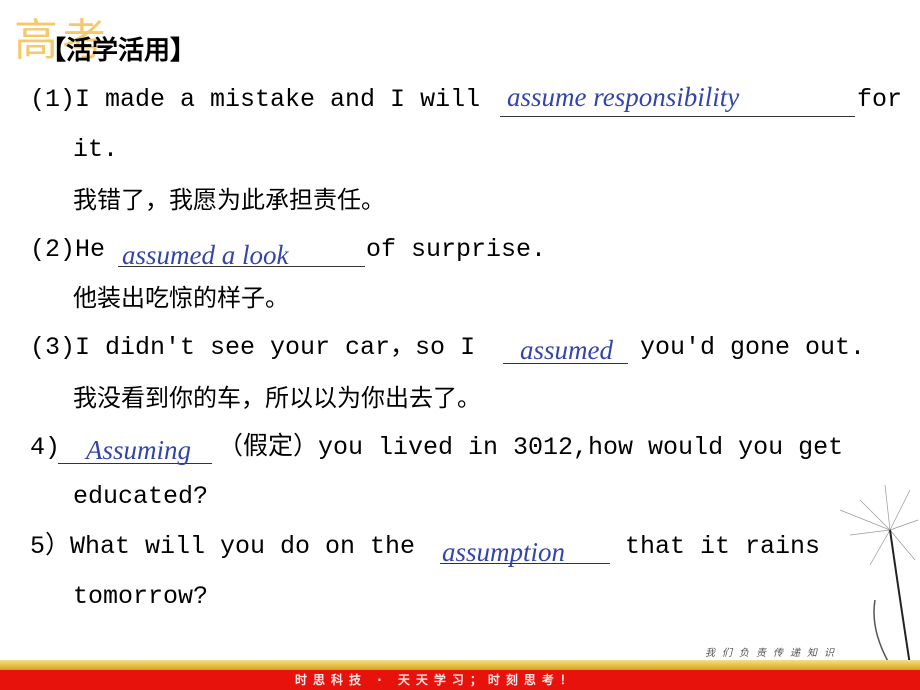 The height and width of the screenshot is (690, 920). Describe the element at coordinates (566, 350) in the screenshot. I see `item-3-answer: assumed` at that location.